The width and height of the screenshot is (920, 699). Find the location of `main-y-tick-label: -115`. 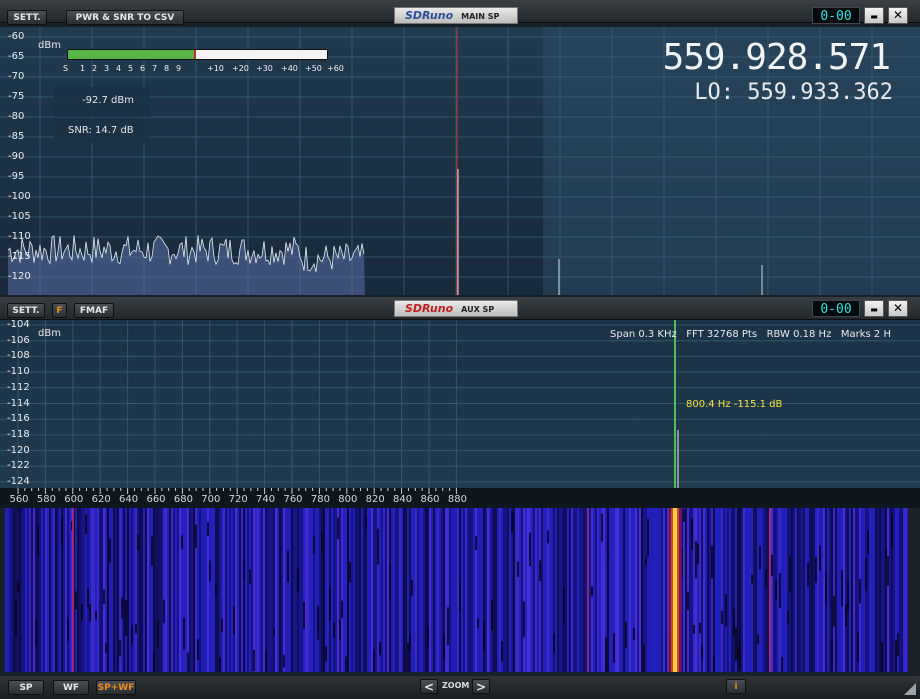

main-y-tick-label: -115 is located at coordinates (19, 256).